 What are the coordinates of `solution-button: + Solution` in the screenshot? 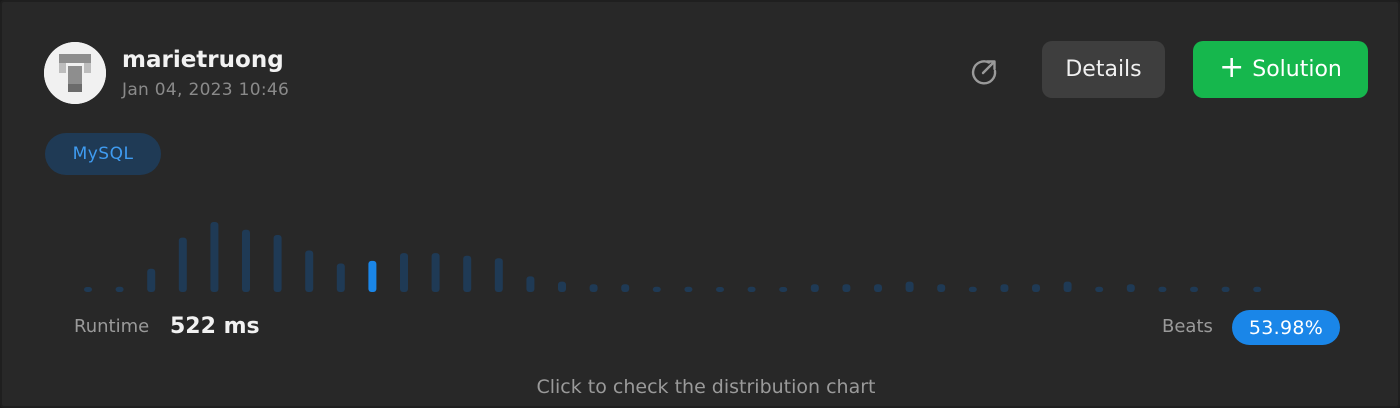 It's located at (1280, 69).